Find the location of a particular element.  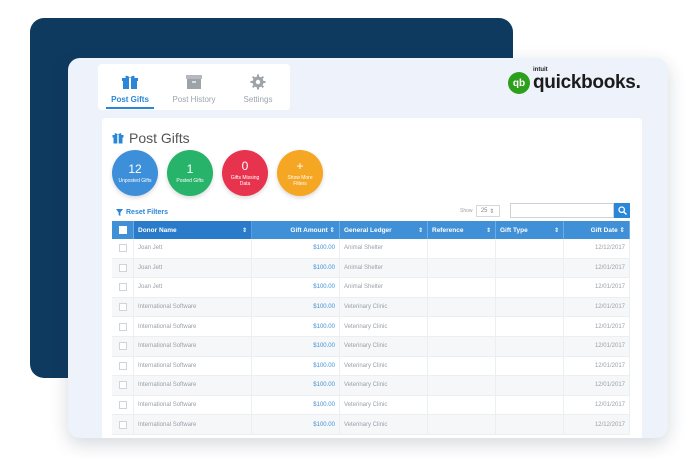

col-donor-name: Donor Name ⇕ is located at coordinates (193, 230).